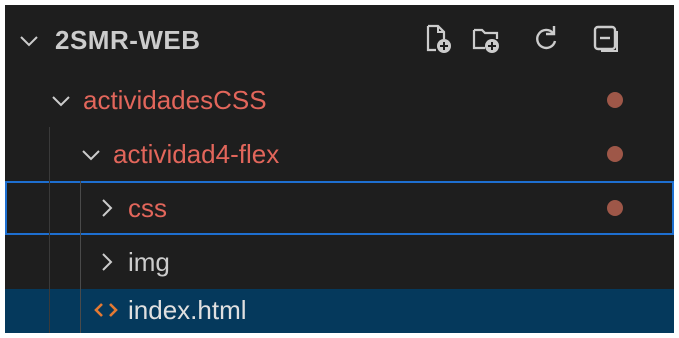 Image resolution: width=679 pixels, height=338 pixels. What do you see at coordinates (606, 39) in the screenshot?
I see `collapse-all-icon` at bounding box center [606, 39].